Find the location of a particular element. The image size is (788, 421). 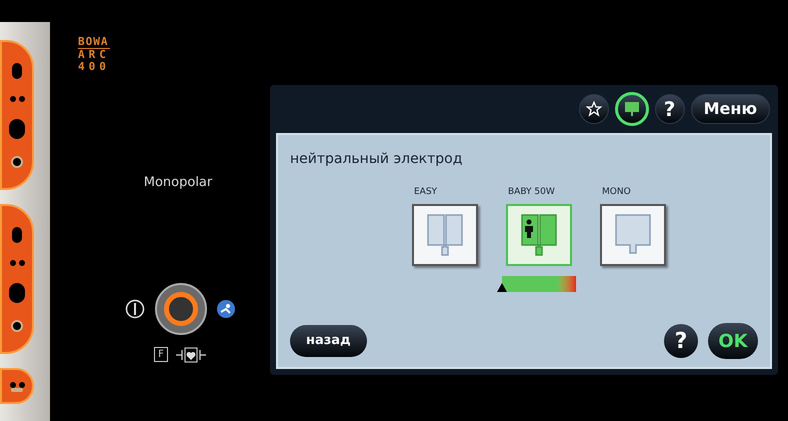

pad-icon is located at coordinates (632, 109).